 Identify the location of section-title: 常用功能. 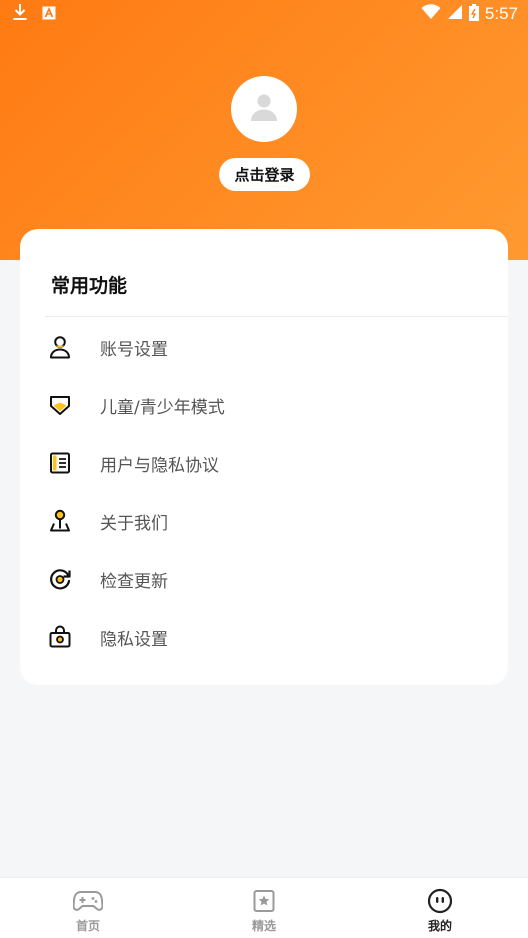
(89, 286).